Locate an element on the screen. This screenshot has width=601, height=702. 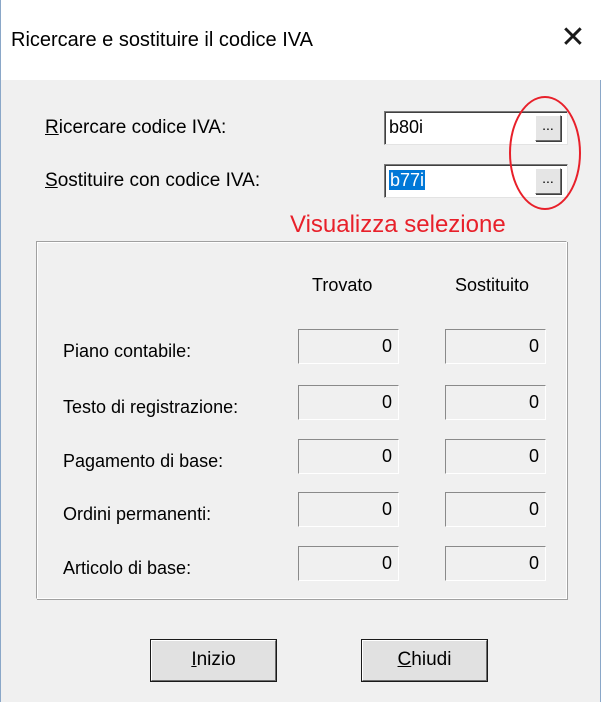
replace-code-label: Sostituire con codice IVA: is located at coordinates (152, 181).